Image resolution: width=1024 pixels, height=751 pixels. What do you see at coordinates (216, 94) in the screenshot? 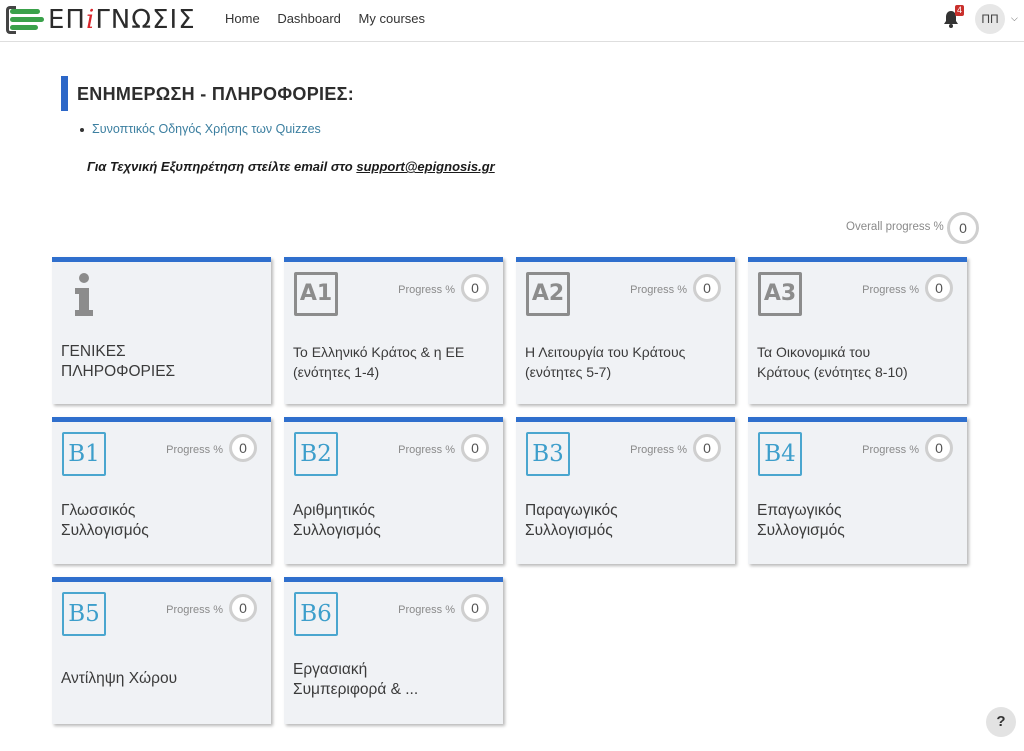
I see `section-title: ΕΝΗΜΕΡΩΣΗ - ΠΛΗΡΟΦΟΡΙΕΣ:` at bounding box center [216, 94].